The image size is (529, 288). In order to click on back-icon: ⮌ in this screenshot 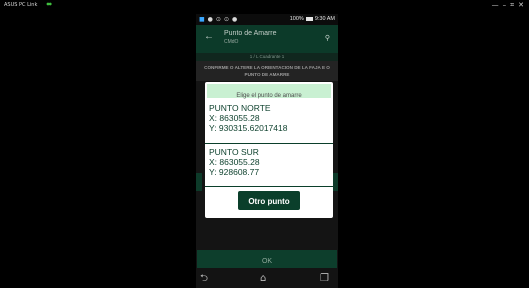, I will do `click(204, 279)`.